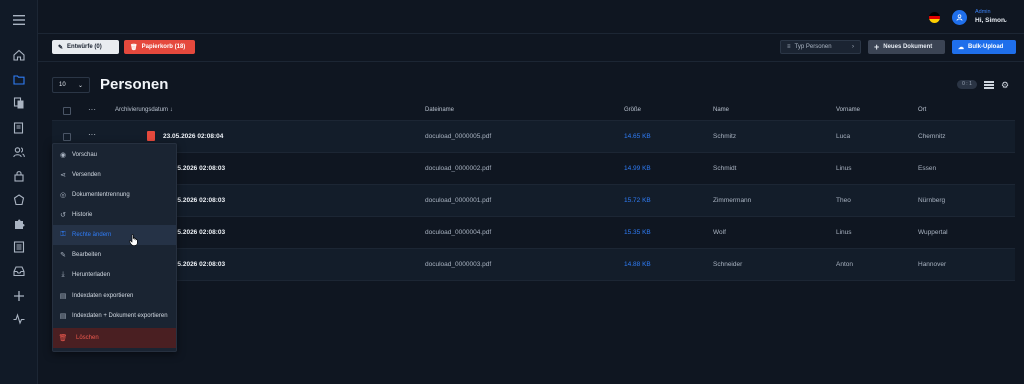 The width and height of the screenshot is (1024, 384). I want to click on badge-icon, so click(19, 200).